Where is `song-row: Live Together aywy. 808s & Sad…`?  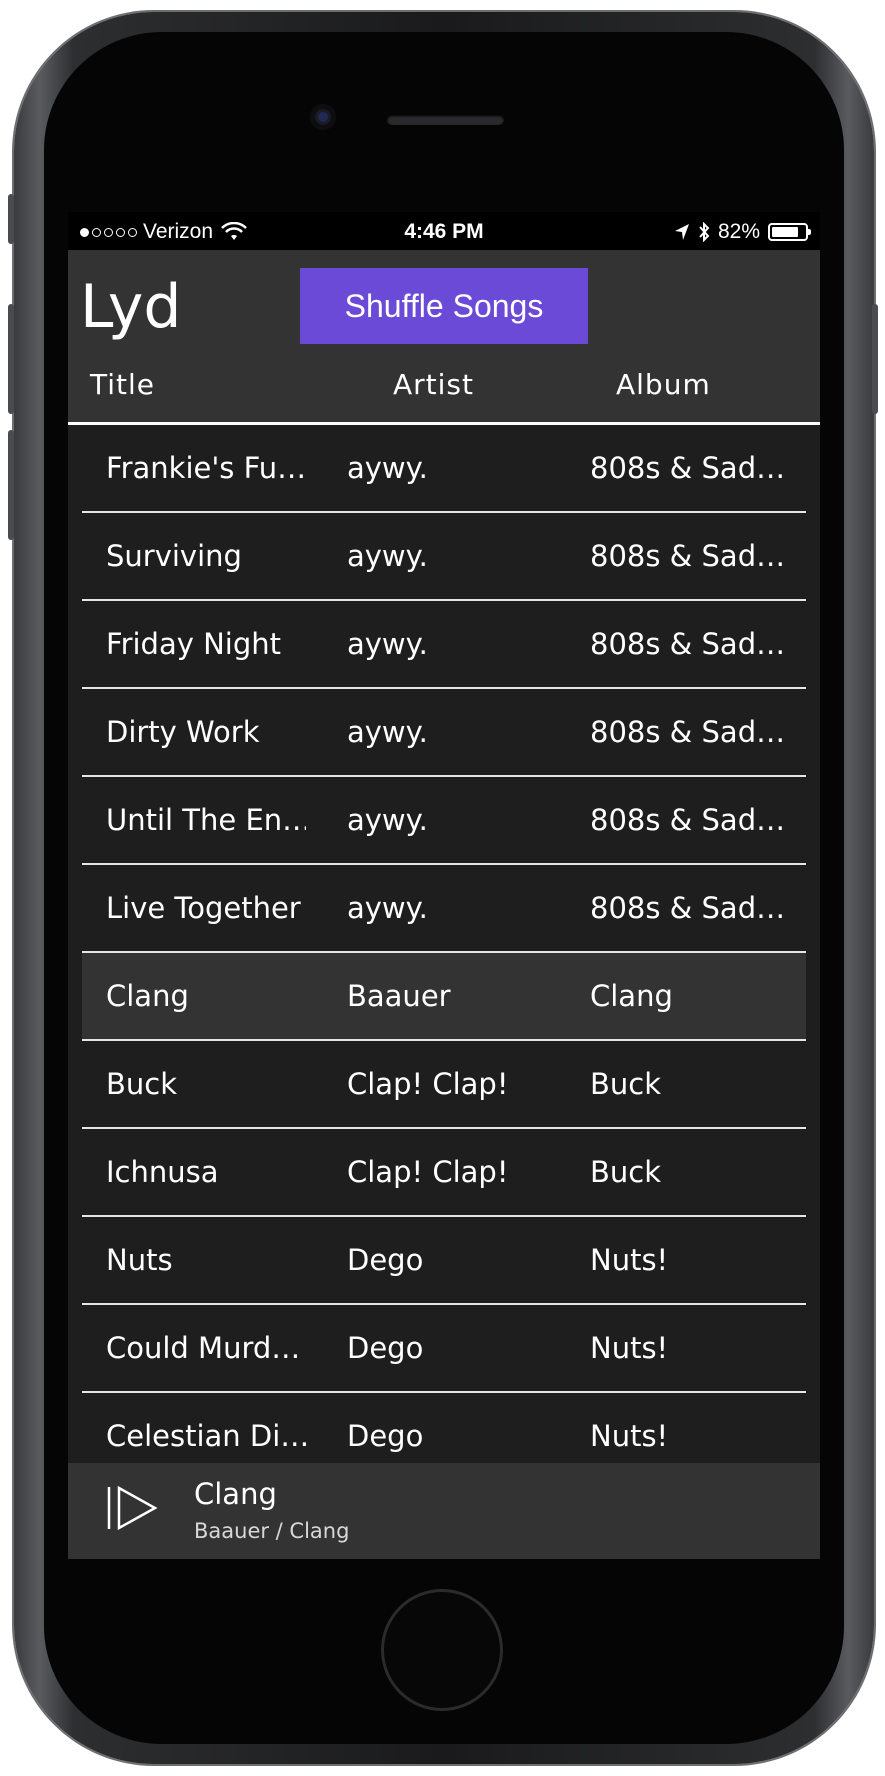 song-row: Live Together aywy. 808s & Sad… is located at coordinates (444, 909).